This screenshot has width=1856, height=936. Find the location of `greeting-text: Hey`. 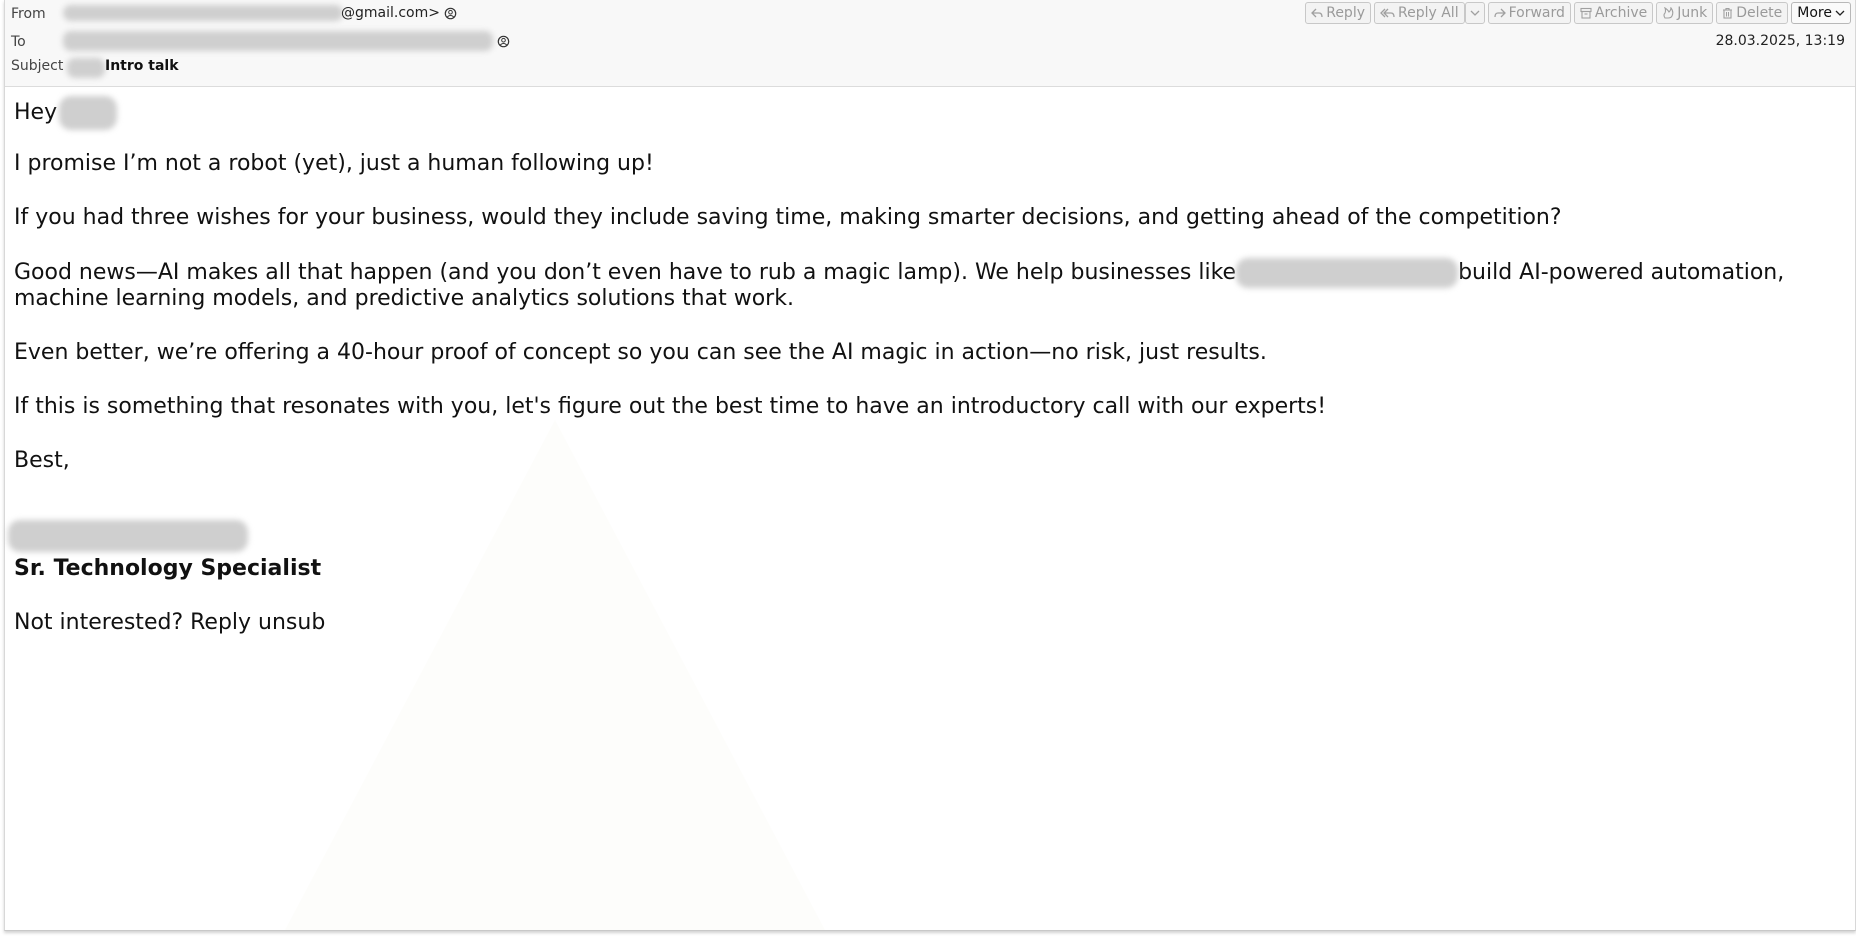

greeting-text: Hey is located at coordinates (36, 112).